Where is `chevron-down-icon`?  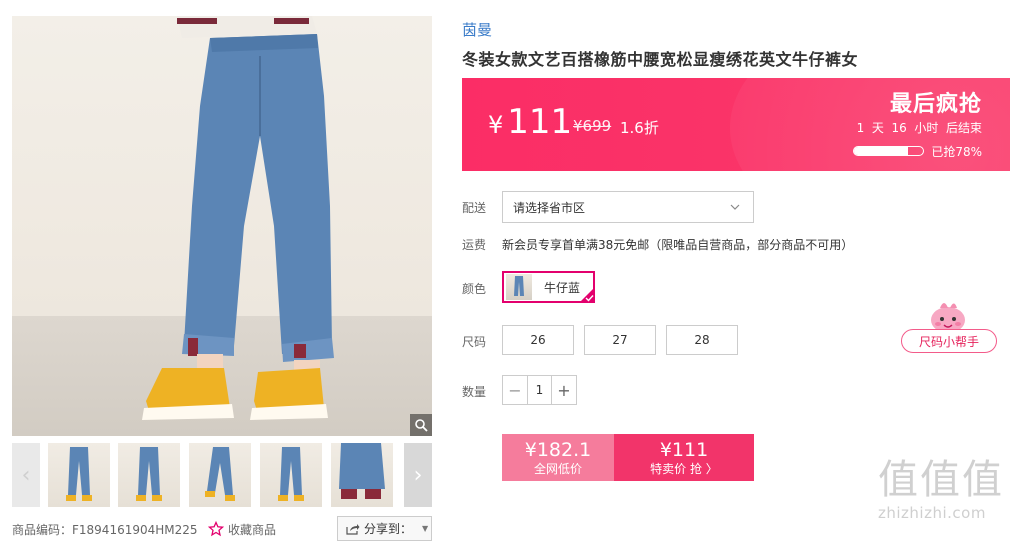 chevron-down-icon is located at coordinates (735, 207).